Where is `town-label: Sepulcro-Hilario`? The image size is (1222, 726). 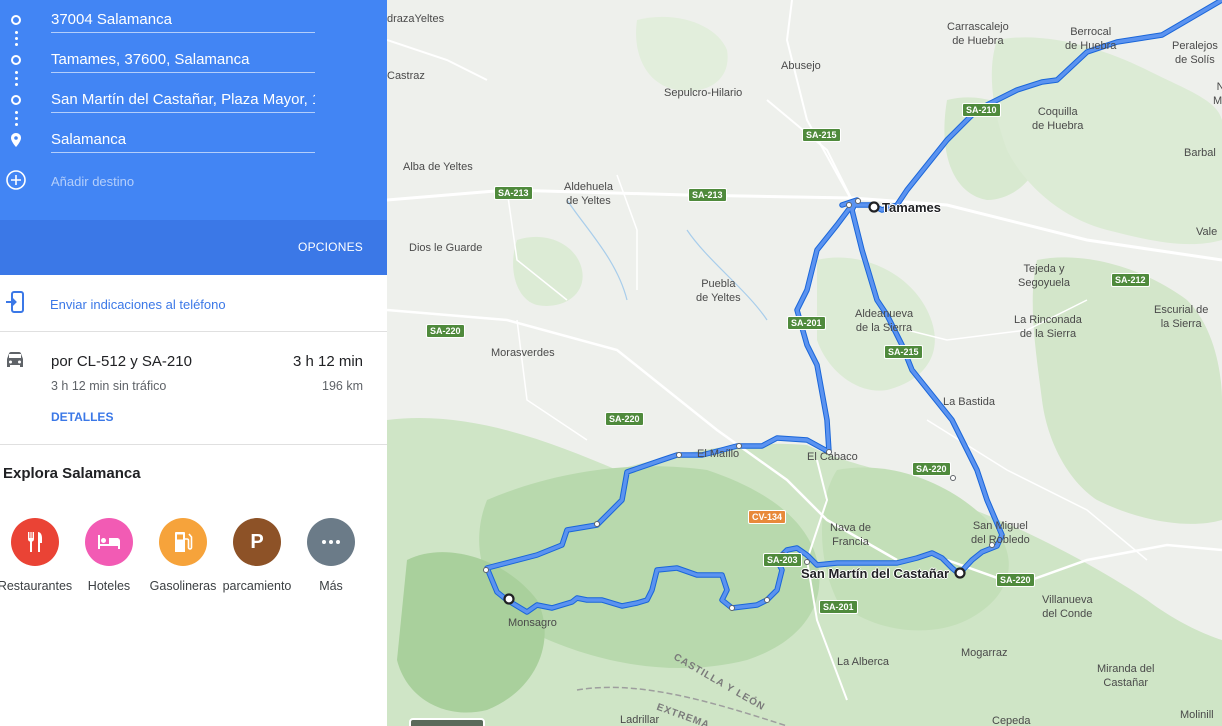 town-label: Sepulcro-Hilario is located at coordinates (703, 93).